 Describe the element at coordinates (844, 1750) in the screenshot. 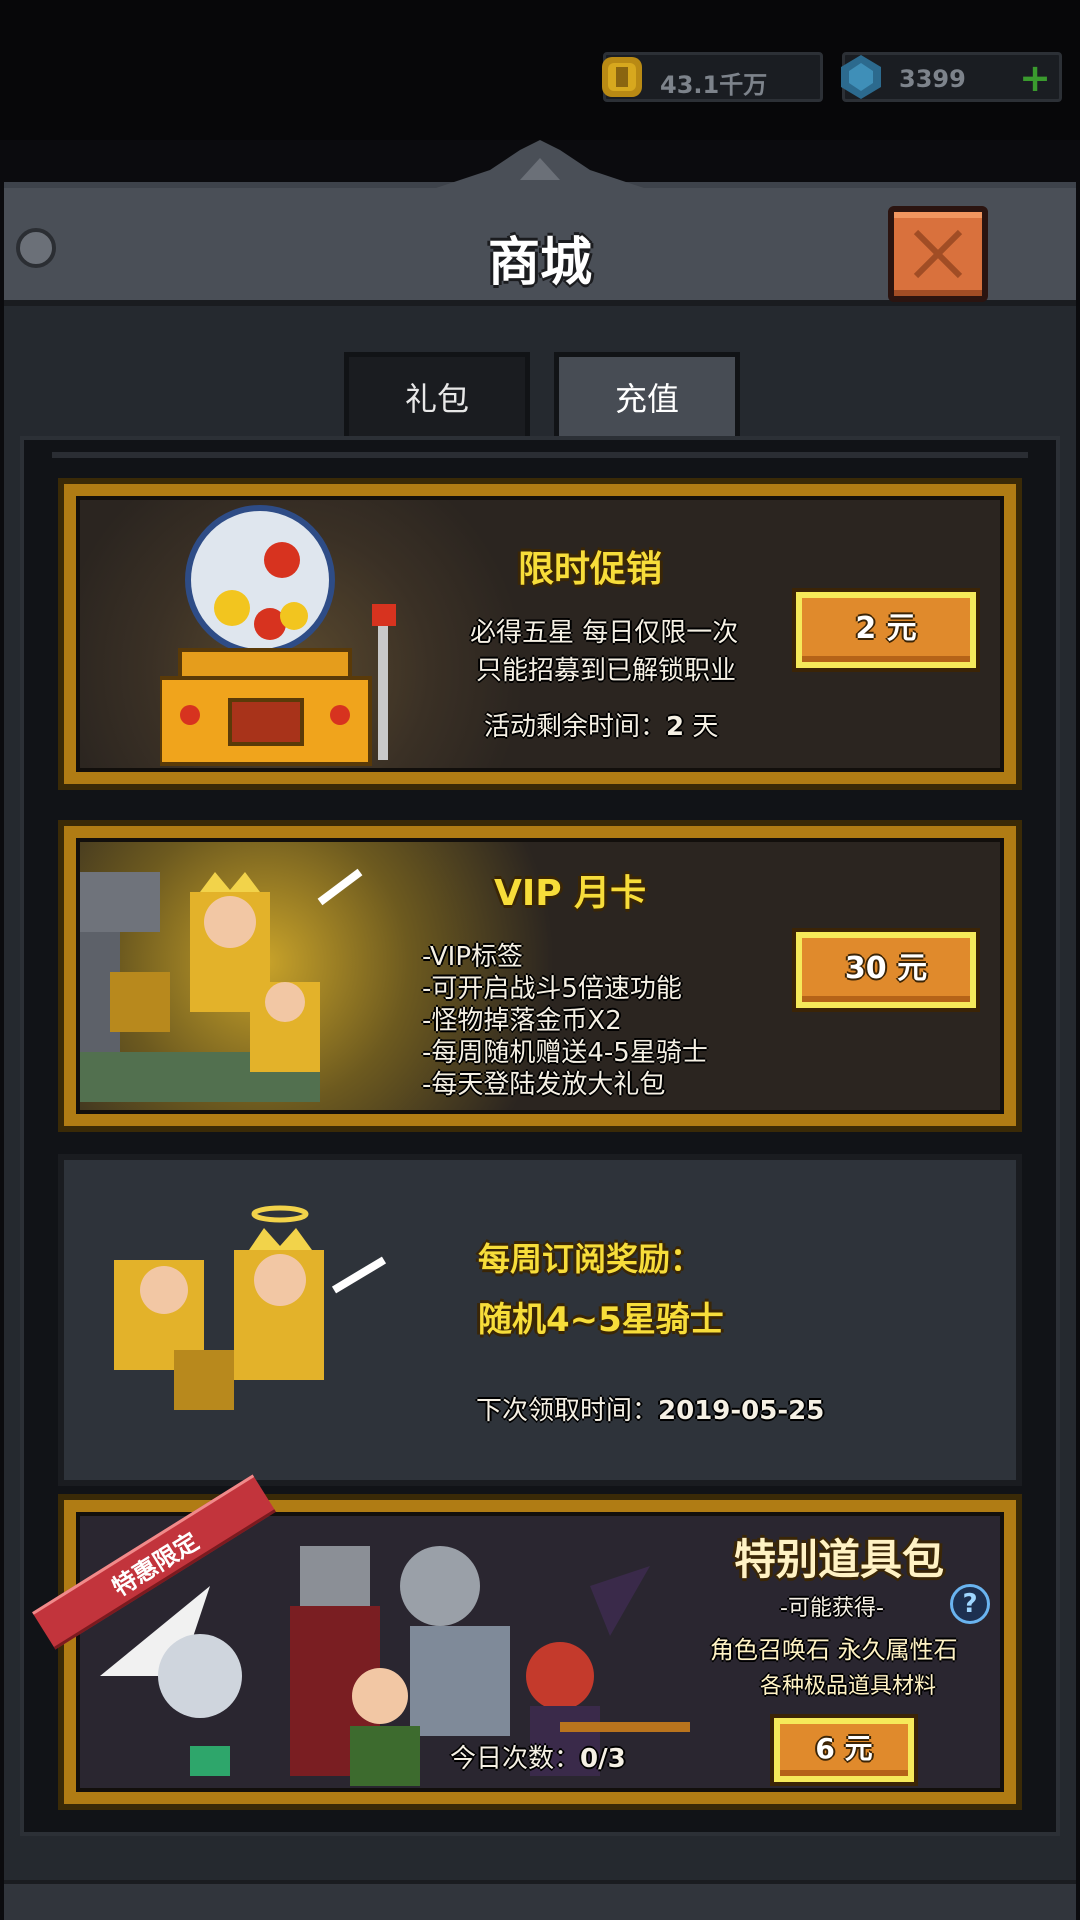

I see `special-pack-buy-button: 6 元` at that location.